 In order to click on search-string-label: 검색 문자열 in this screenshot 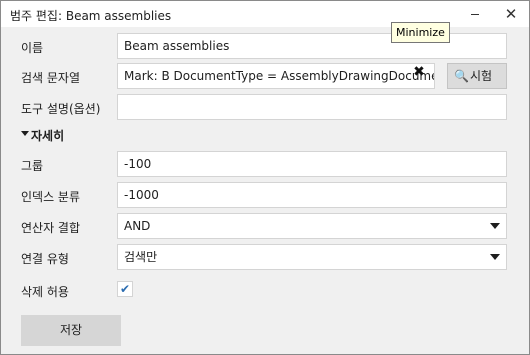, I will do `click(51, 78)`.